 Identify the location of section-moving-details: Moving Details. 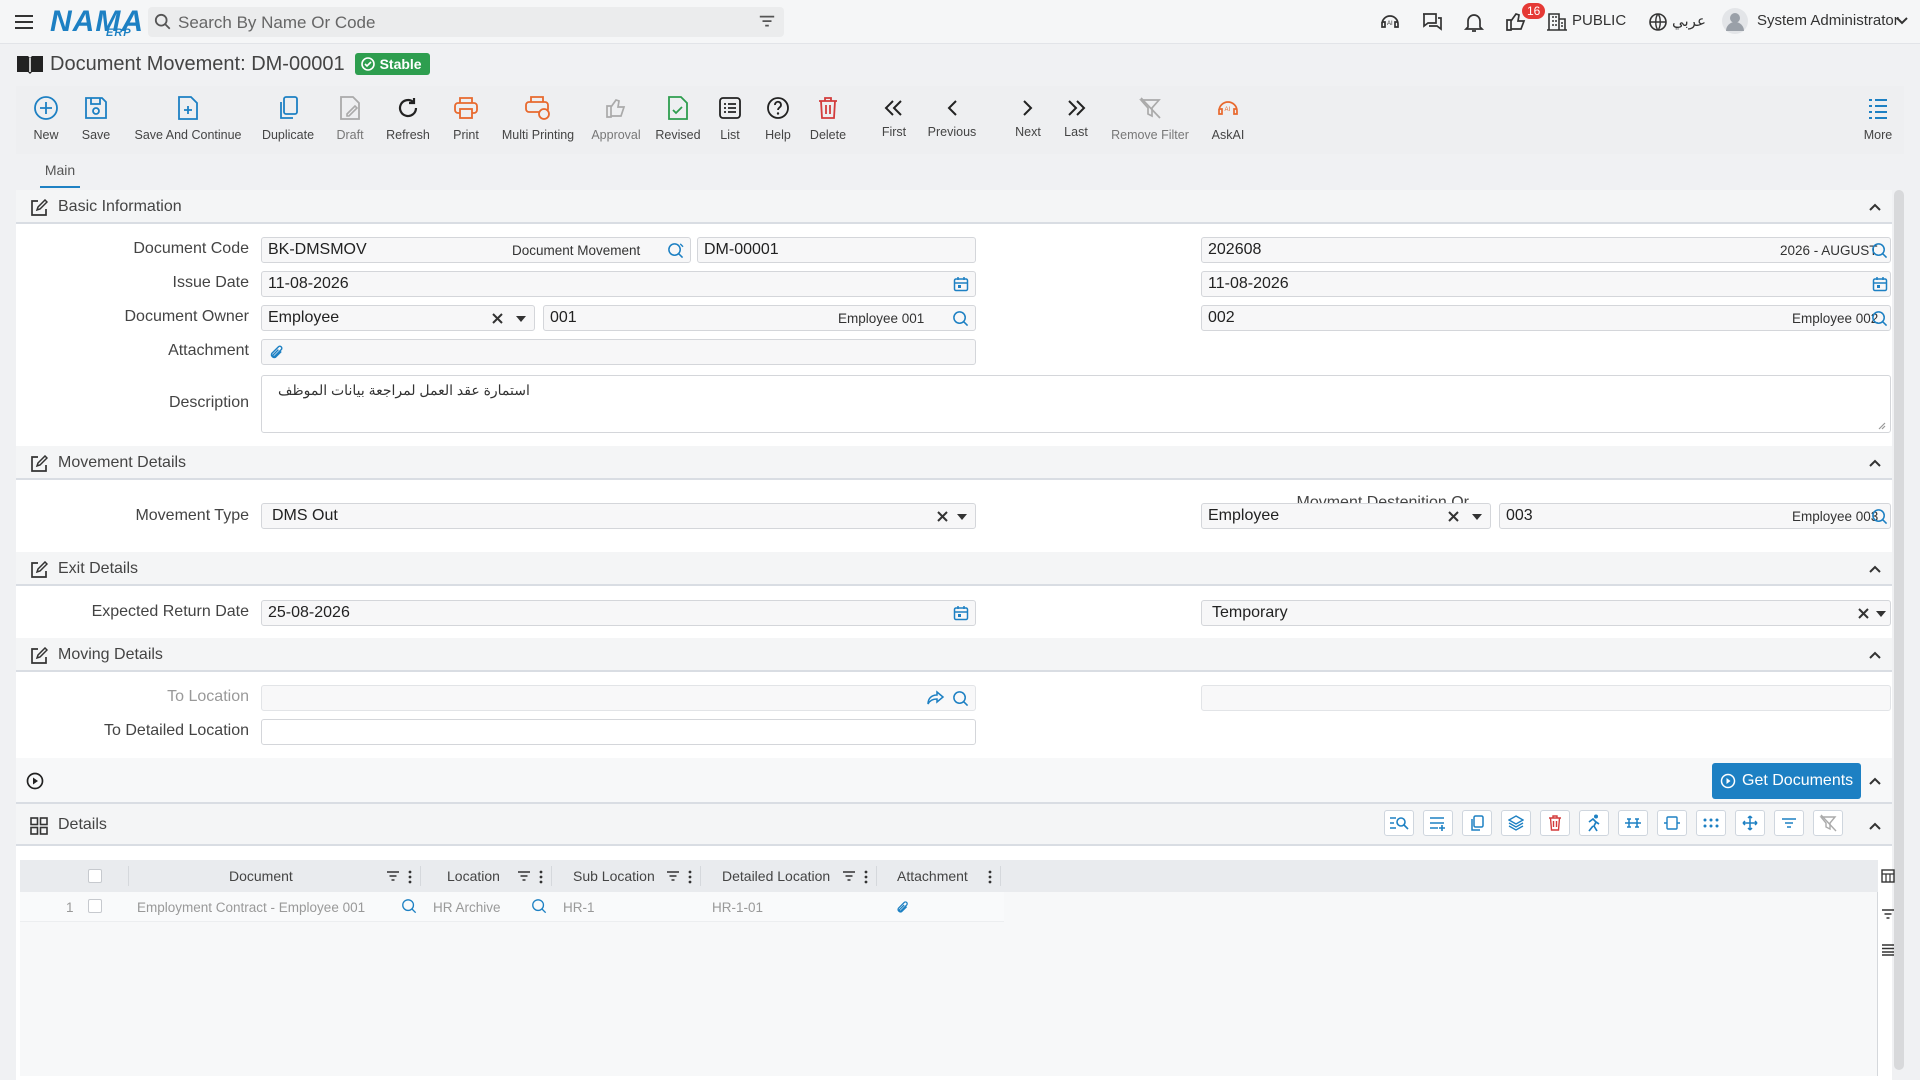
(954, 655).